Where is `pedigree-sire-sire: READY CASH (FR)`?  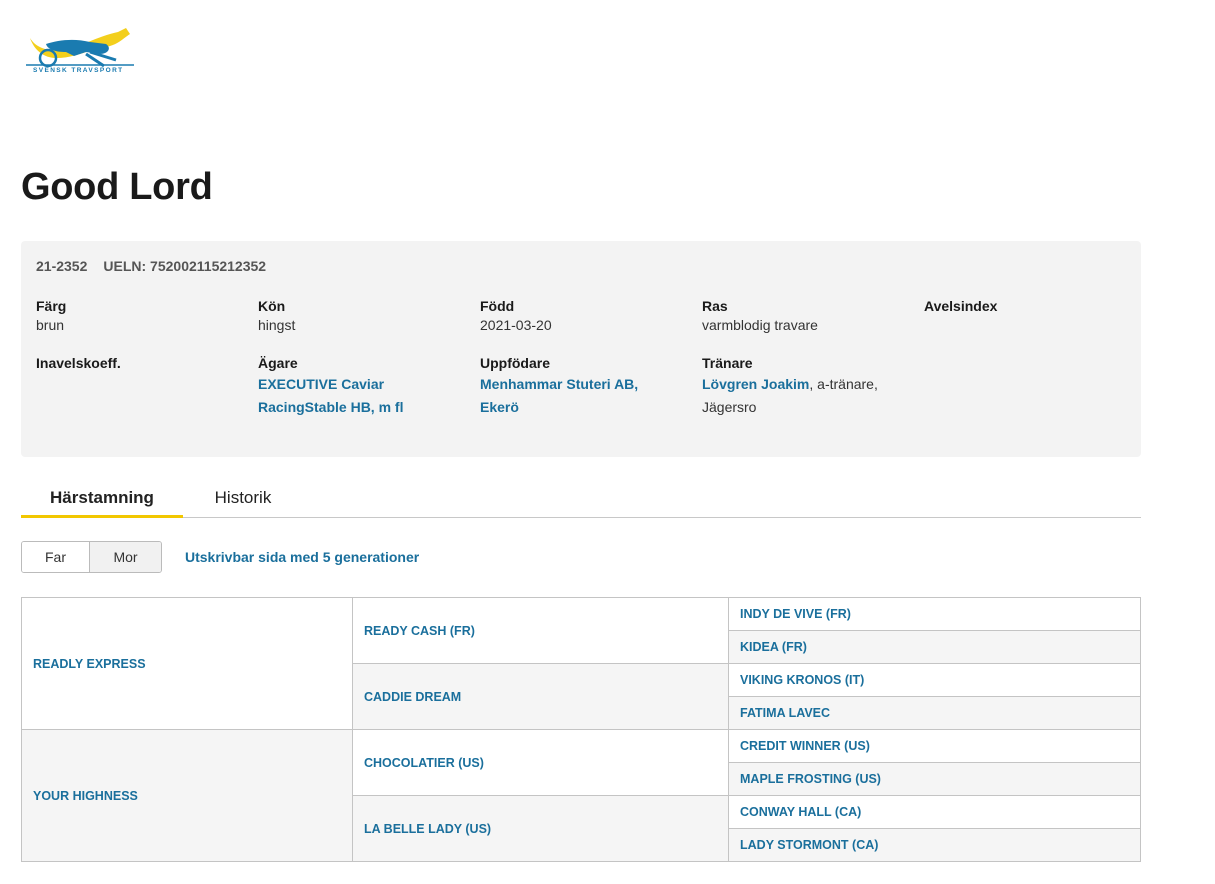 pedigree-sire-sire: READY CASH (FR) is located at coordinates (540, 630).